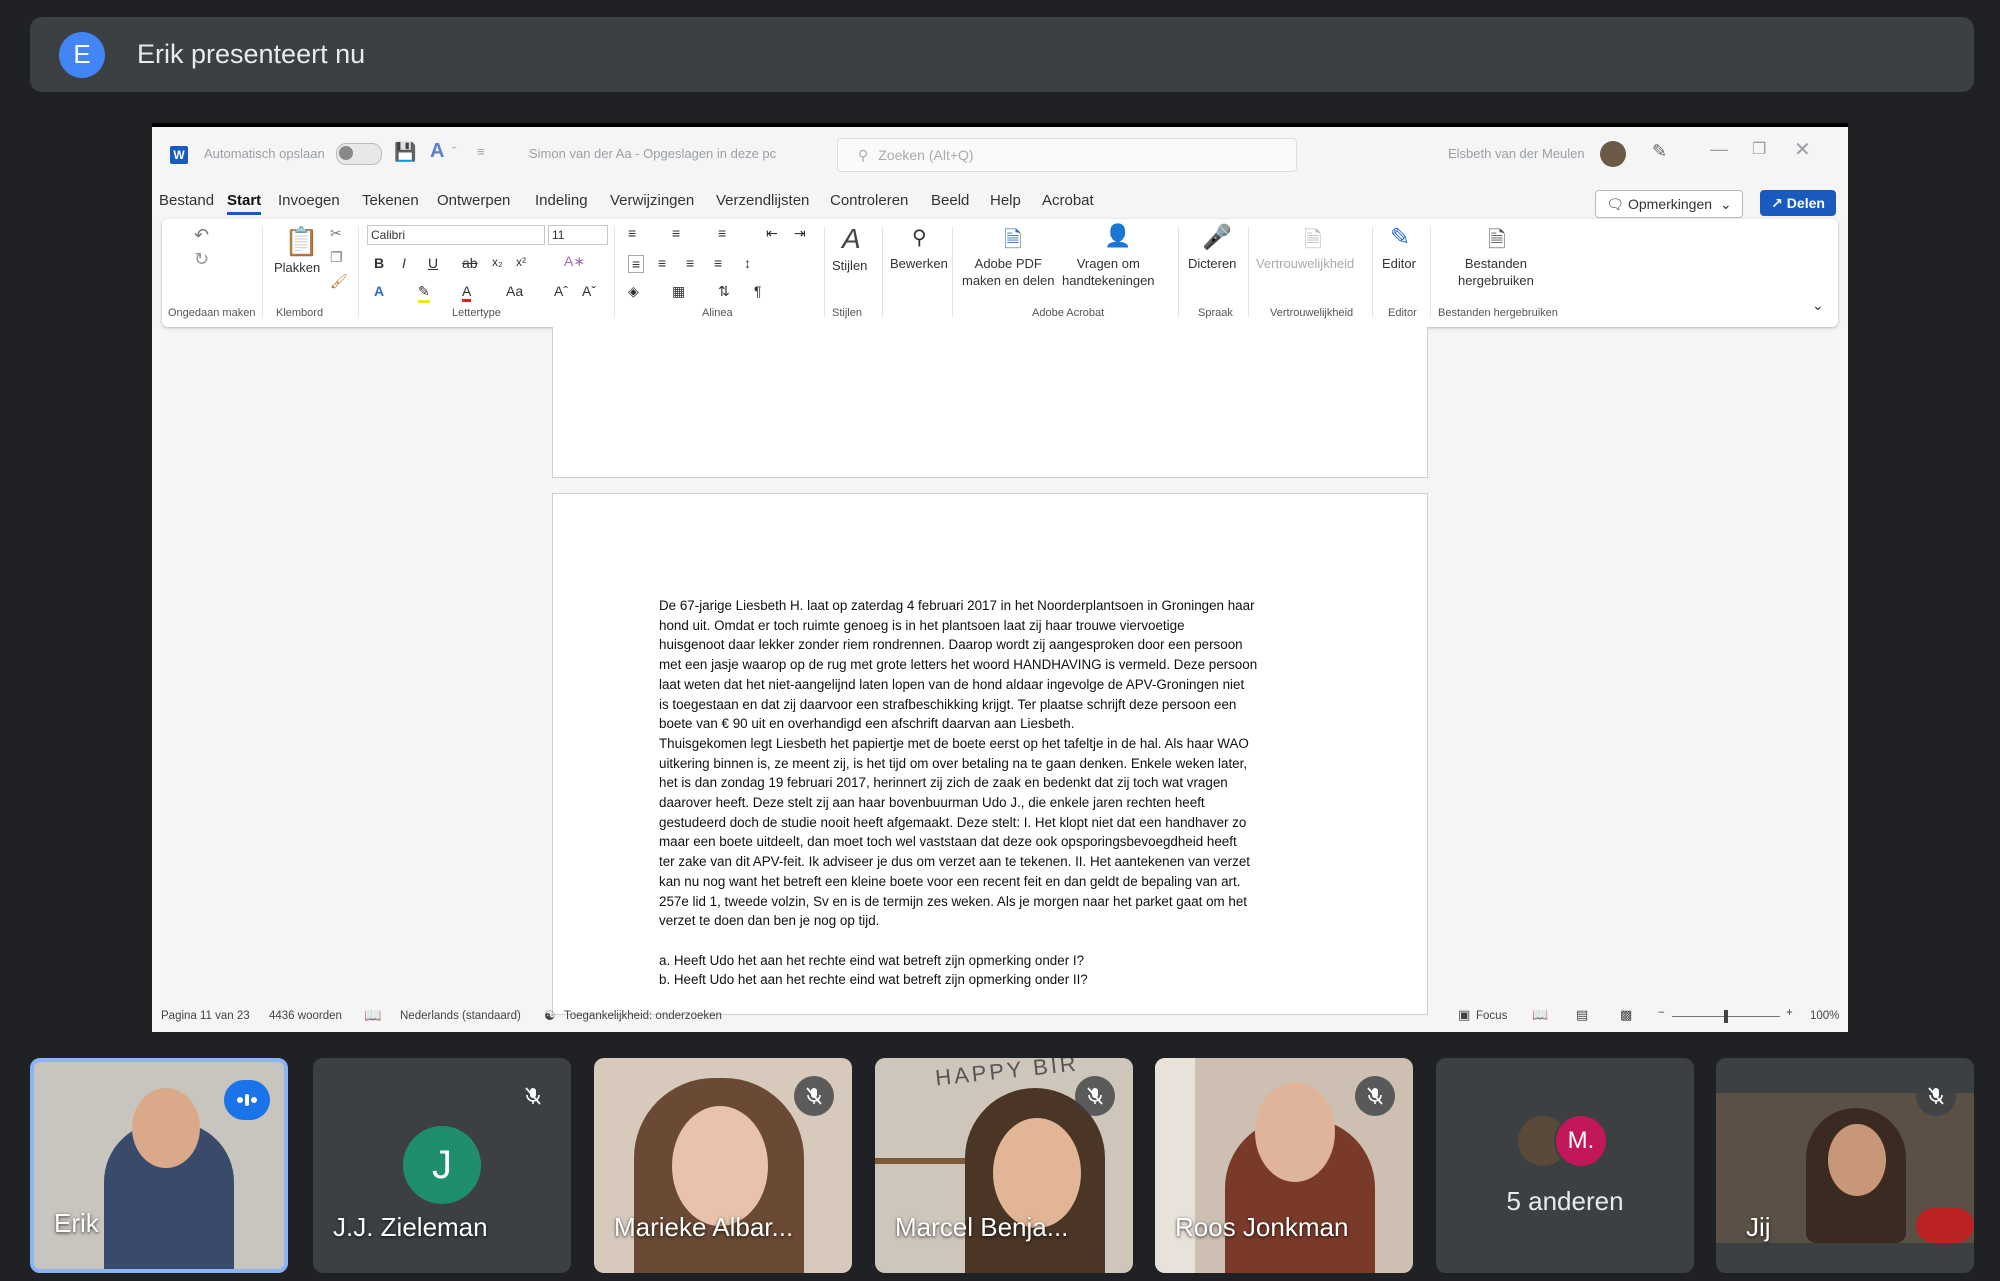 Image resolution: width=2000 pixels, height=1281 pixels. Describe the element at coordinates (1108, 272) in the screenshot. I see `signatures-button: Vragen om handtekeningen` at that location.